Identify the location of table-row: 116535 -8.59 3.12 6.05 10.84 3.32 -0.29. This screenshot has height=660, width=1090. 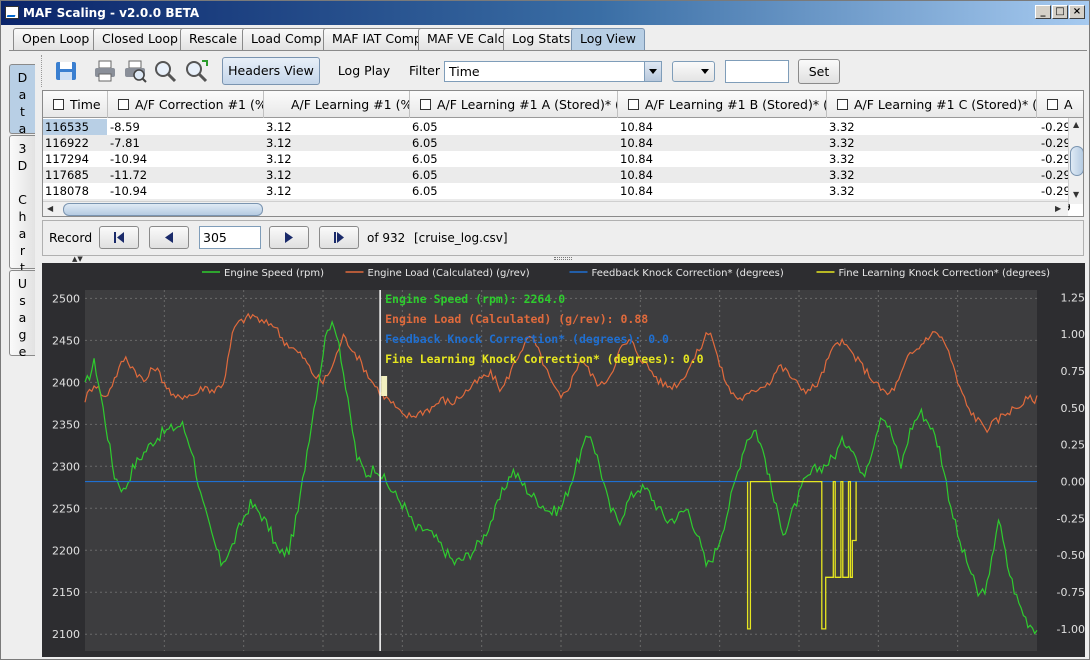
(557, 127).